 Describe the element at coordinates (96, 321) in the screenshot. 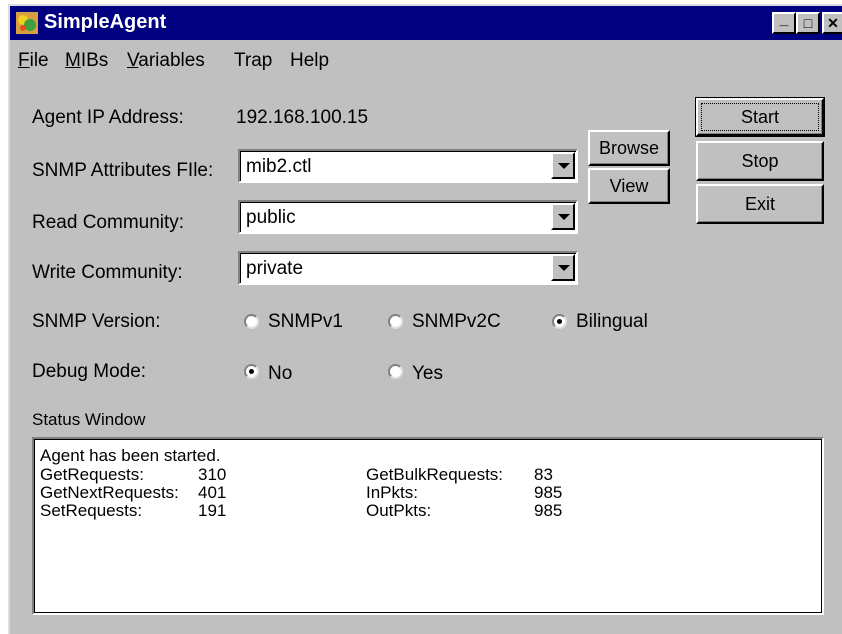

I see `snmp-version-label: SNMP Version:` at that location.